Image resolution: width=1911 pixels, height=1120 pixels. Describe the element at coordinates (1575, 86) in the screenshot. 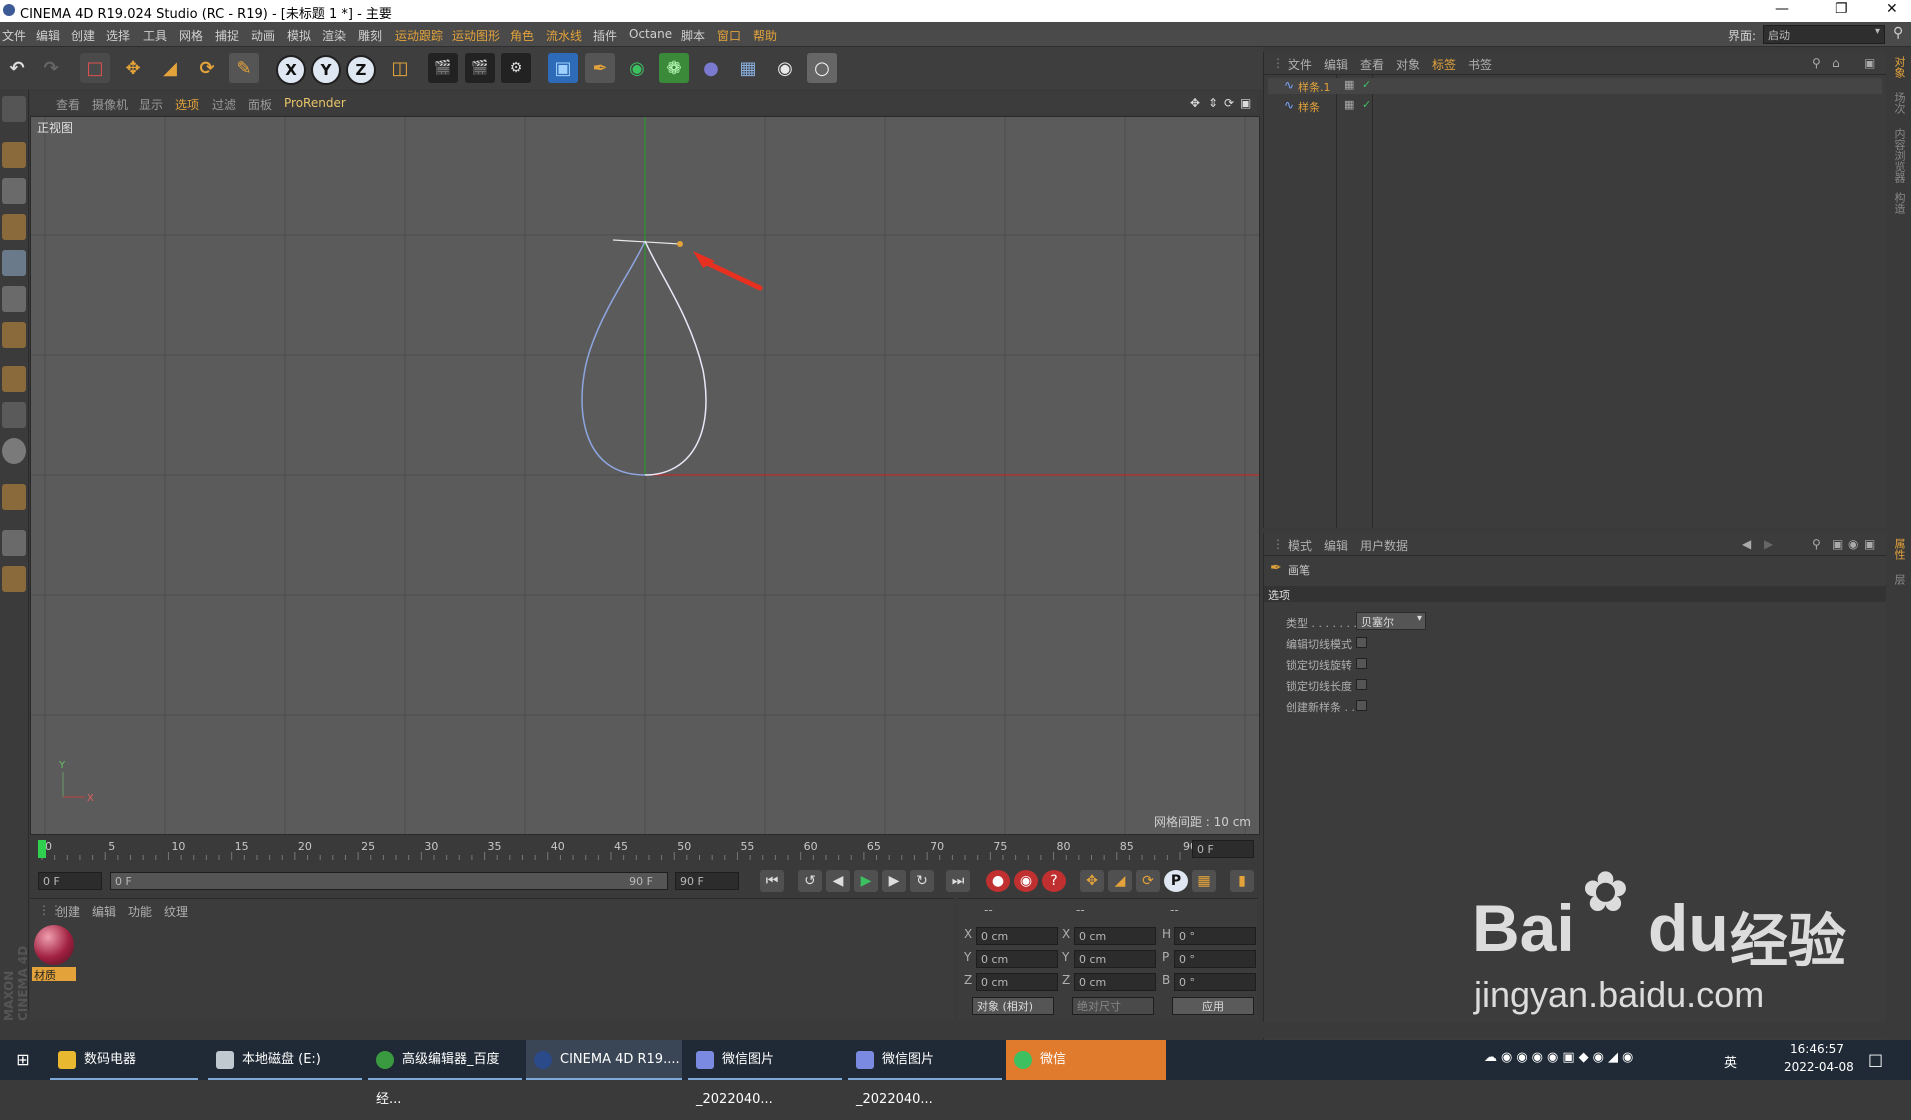

I see `object-row: ∿ 样条.1 ▦ ✓` at that location.